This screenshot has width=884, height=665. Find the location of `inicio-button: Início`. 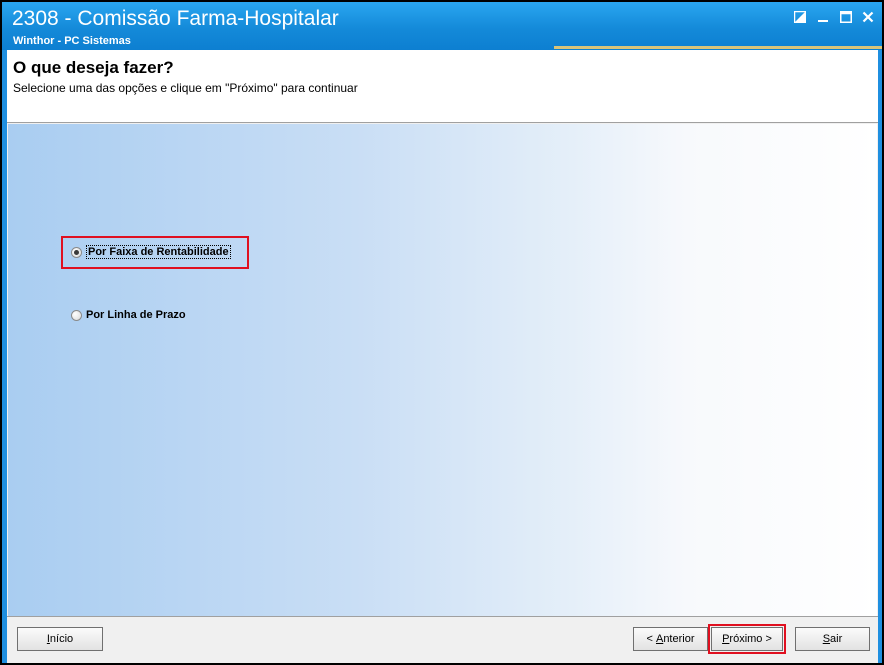

inicio-button: Início is located at coordinates (60, 639).